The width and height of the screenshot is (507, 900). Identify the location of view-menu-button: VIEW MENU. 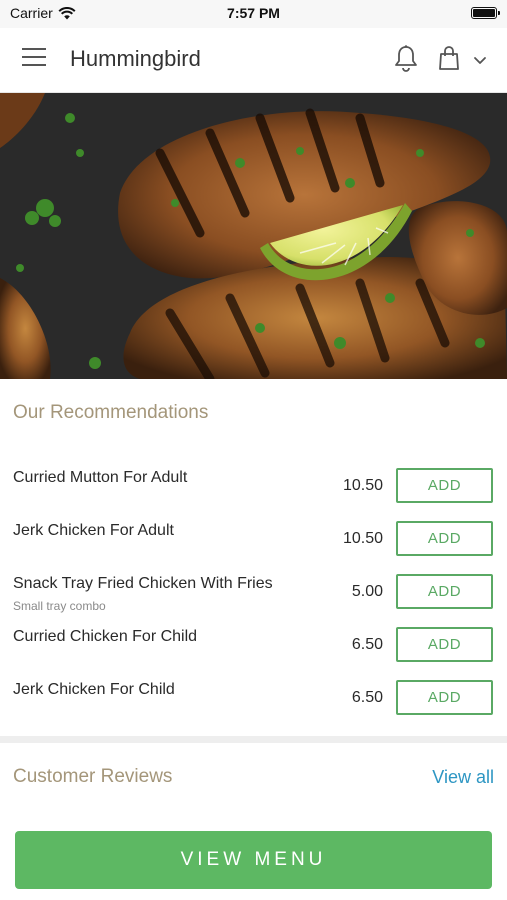
(253, 860).